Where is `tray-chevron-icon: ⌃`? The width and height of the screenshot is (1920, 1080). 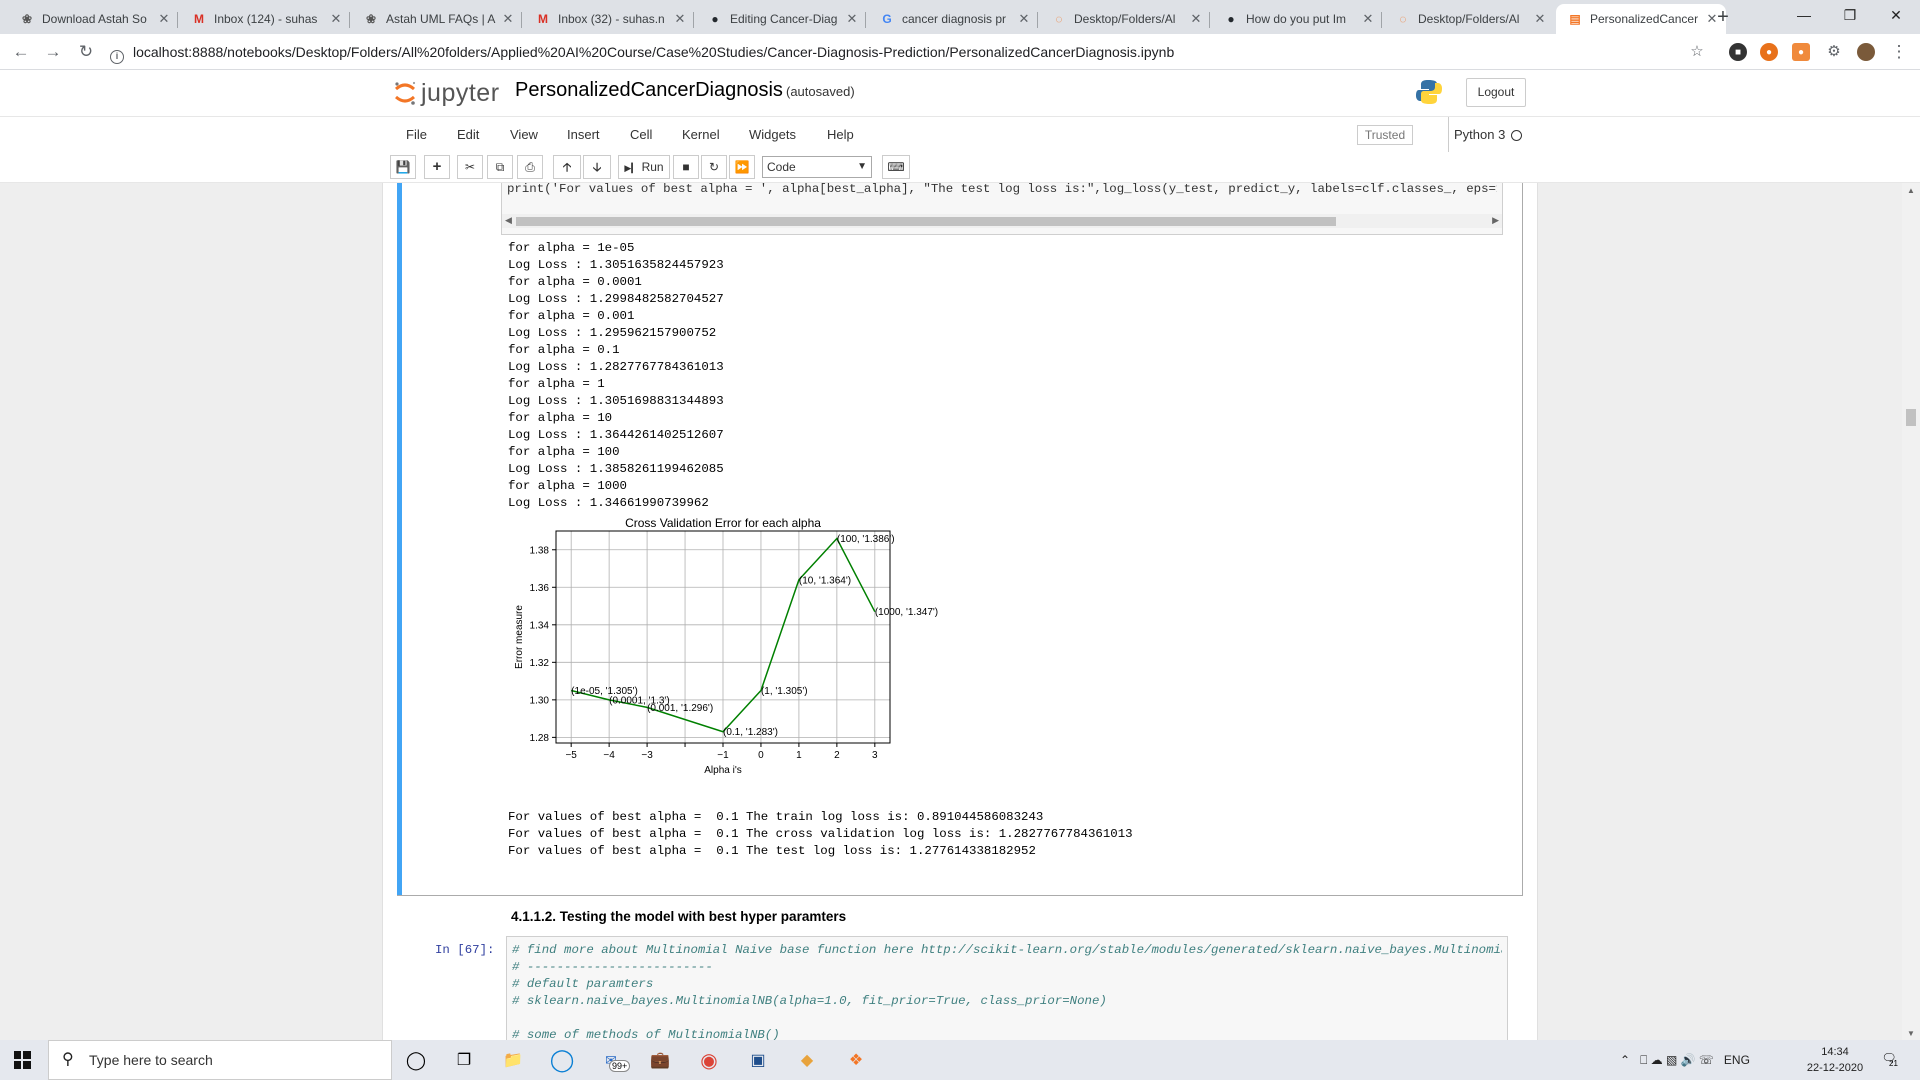
tray-chevron-icon: ⌃ is located at coordinates (1625, 1060).